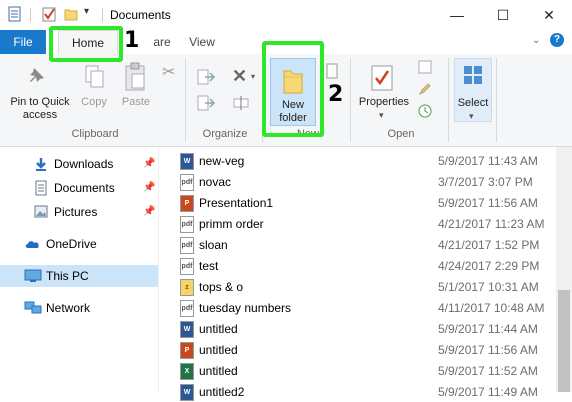 This screenshot has height=402, width=572. I want to click on qa-customize-icon: ▾, so click(86, 11).